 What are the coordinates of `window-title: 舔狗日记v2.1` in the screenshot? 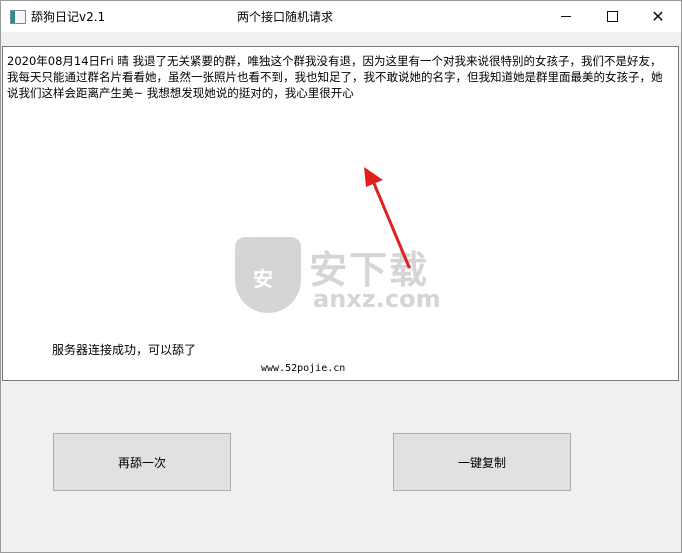 It's located at (68, 17).